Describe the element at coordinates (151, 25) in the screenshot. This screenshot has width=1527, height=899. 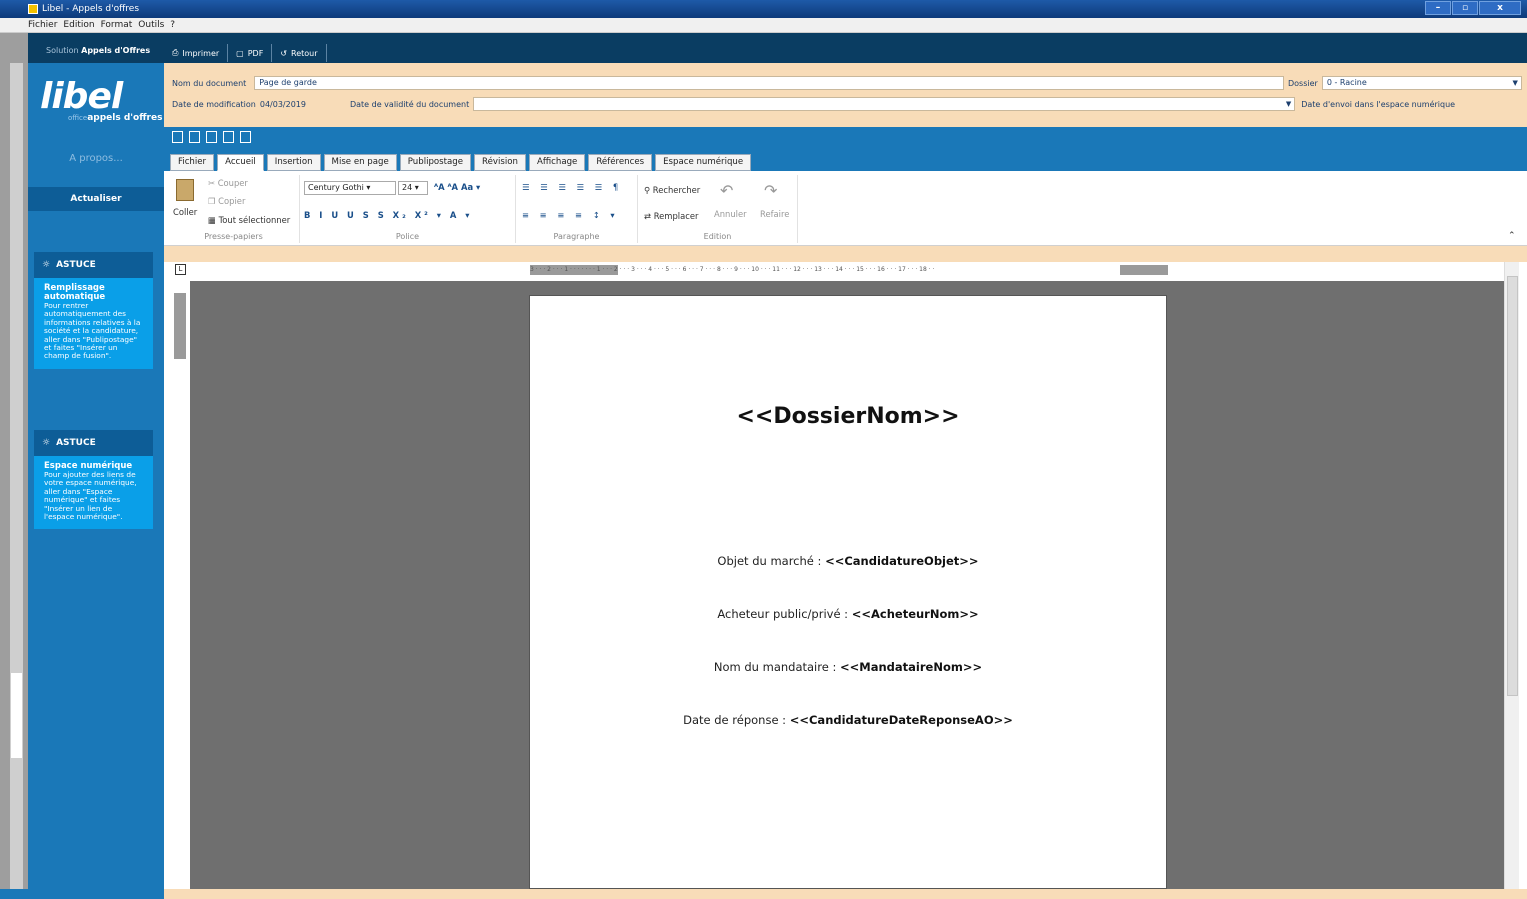
I see `menu-outils: Outils` at that location.